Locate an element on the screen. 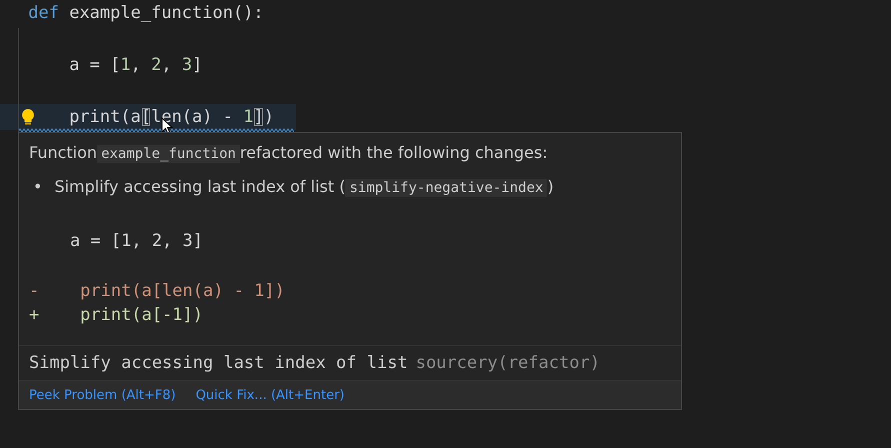  diff-line: + print(a[-1]) is located at coordinates (116, 315).